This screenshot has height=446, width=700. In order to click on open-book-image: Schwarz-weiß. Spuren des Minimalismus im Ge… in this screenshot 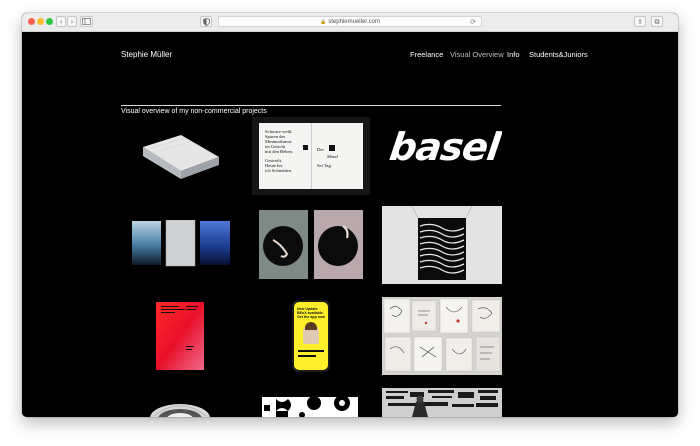, I will do `click(311, 156)`.